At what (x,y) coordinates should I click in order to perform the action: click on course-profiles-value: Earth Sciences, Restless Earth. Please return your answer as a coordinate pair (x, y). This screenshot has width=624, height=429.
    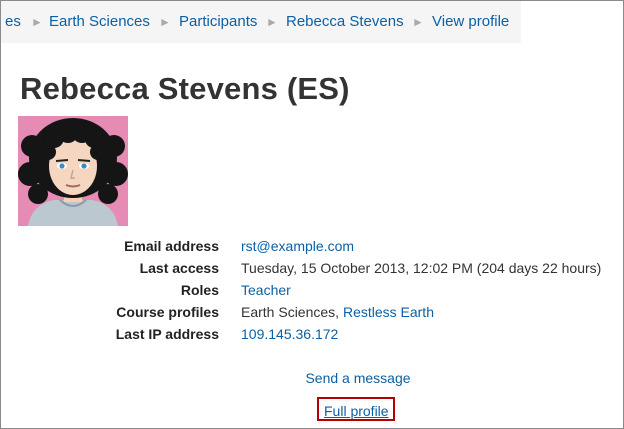
    Looking at the image, I should click on (337, 312).